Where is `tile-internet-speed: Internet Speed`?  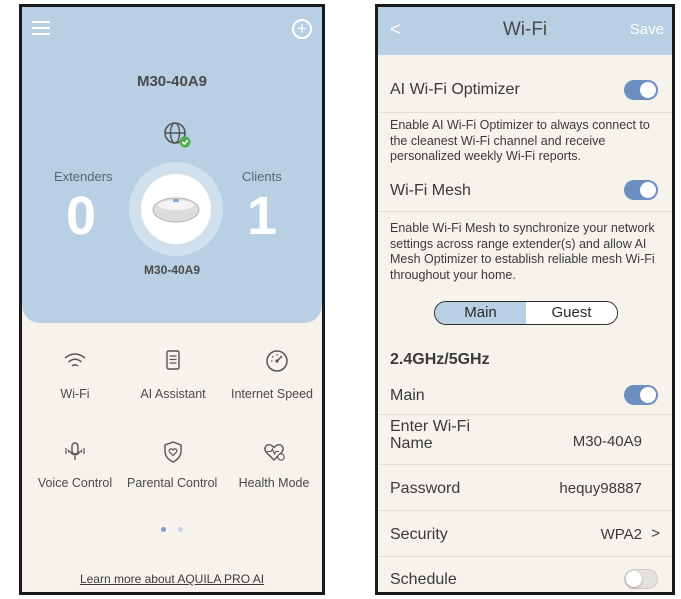
tile-internet-speed: Internet Speed is located at coordinates (274, 375).